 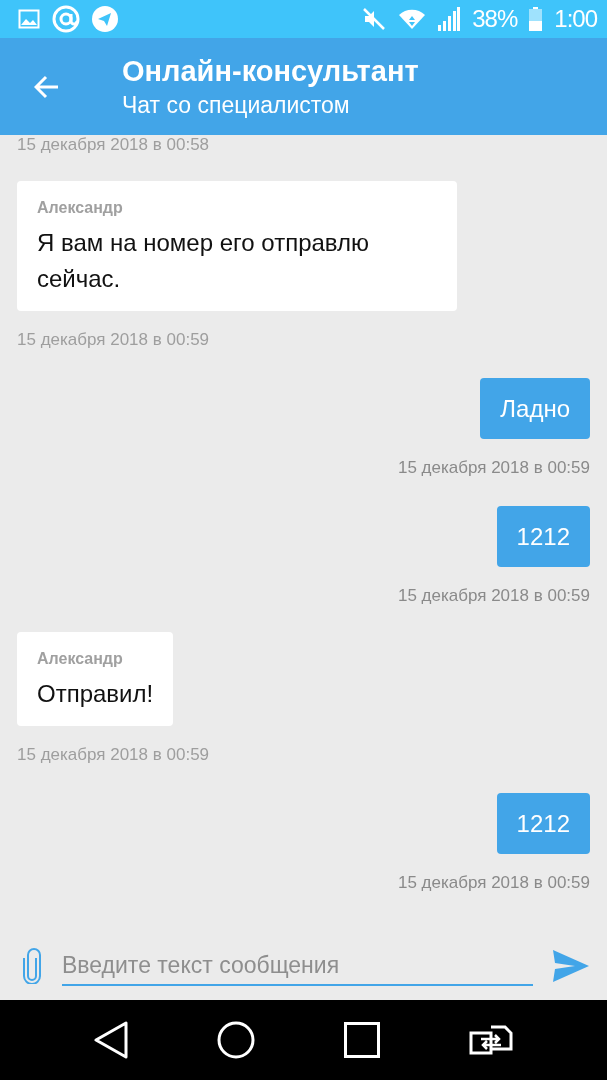 I want to click on back-arrow-icon, so click(x=47, y=86).